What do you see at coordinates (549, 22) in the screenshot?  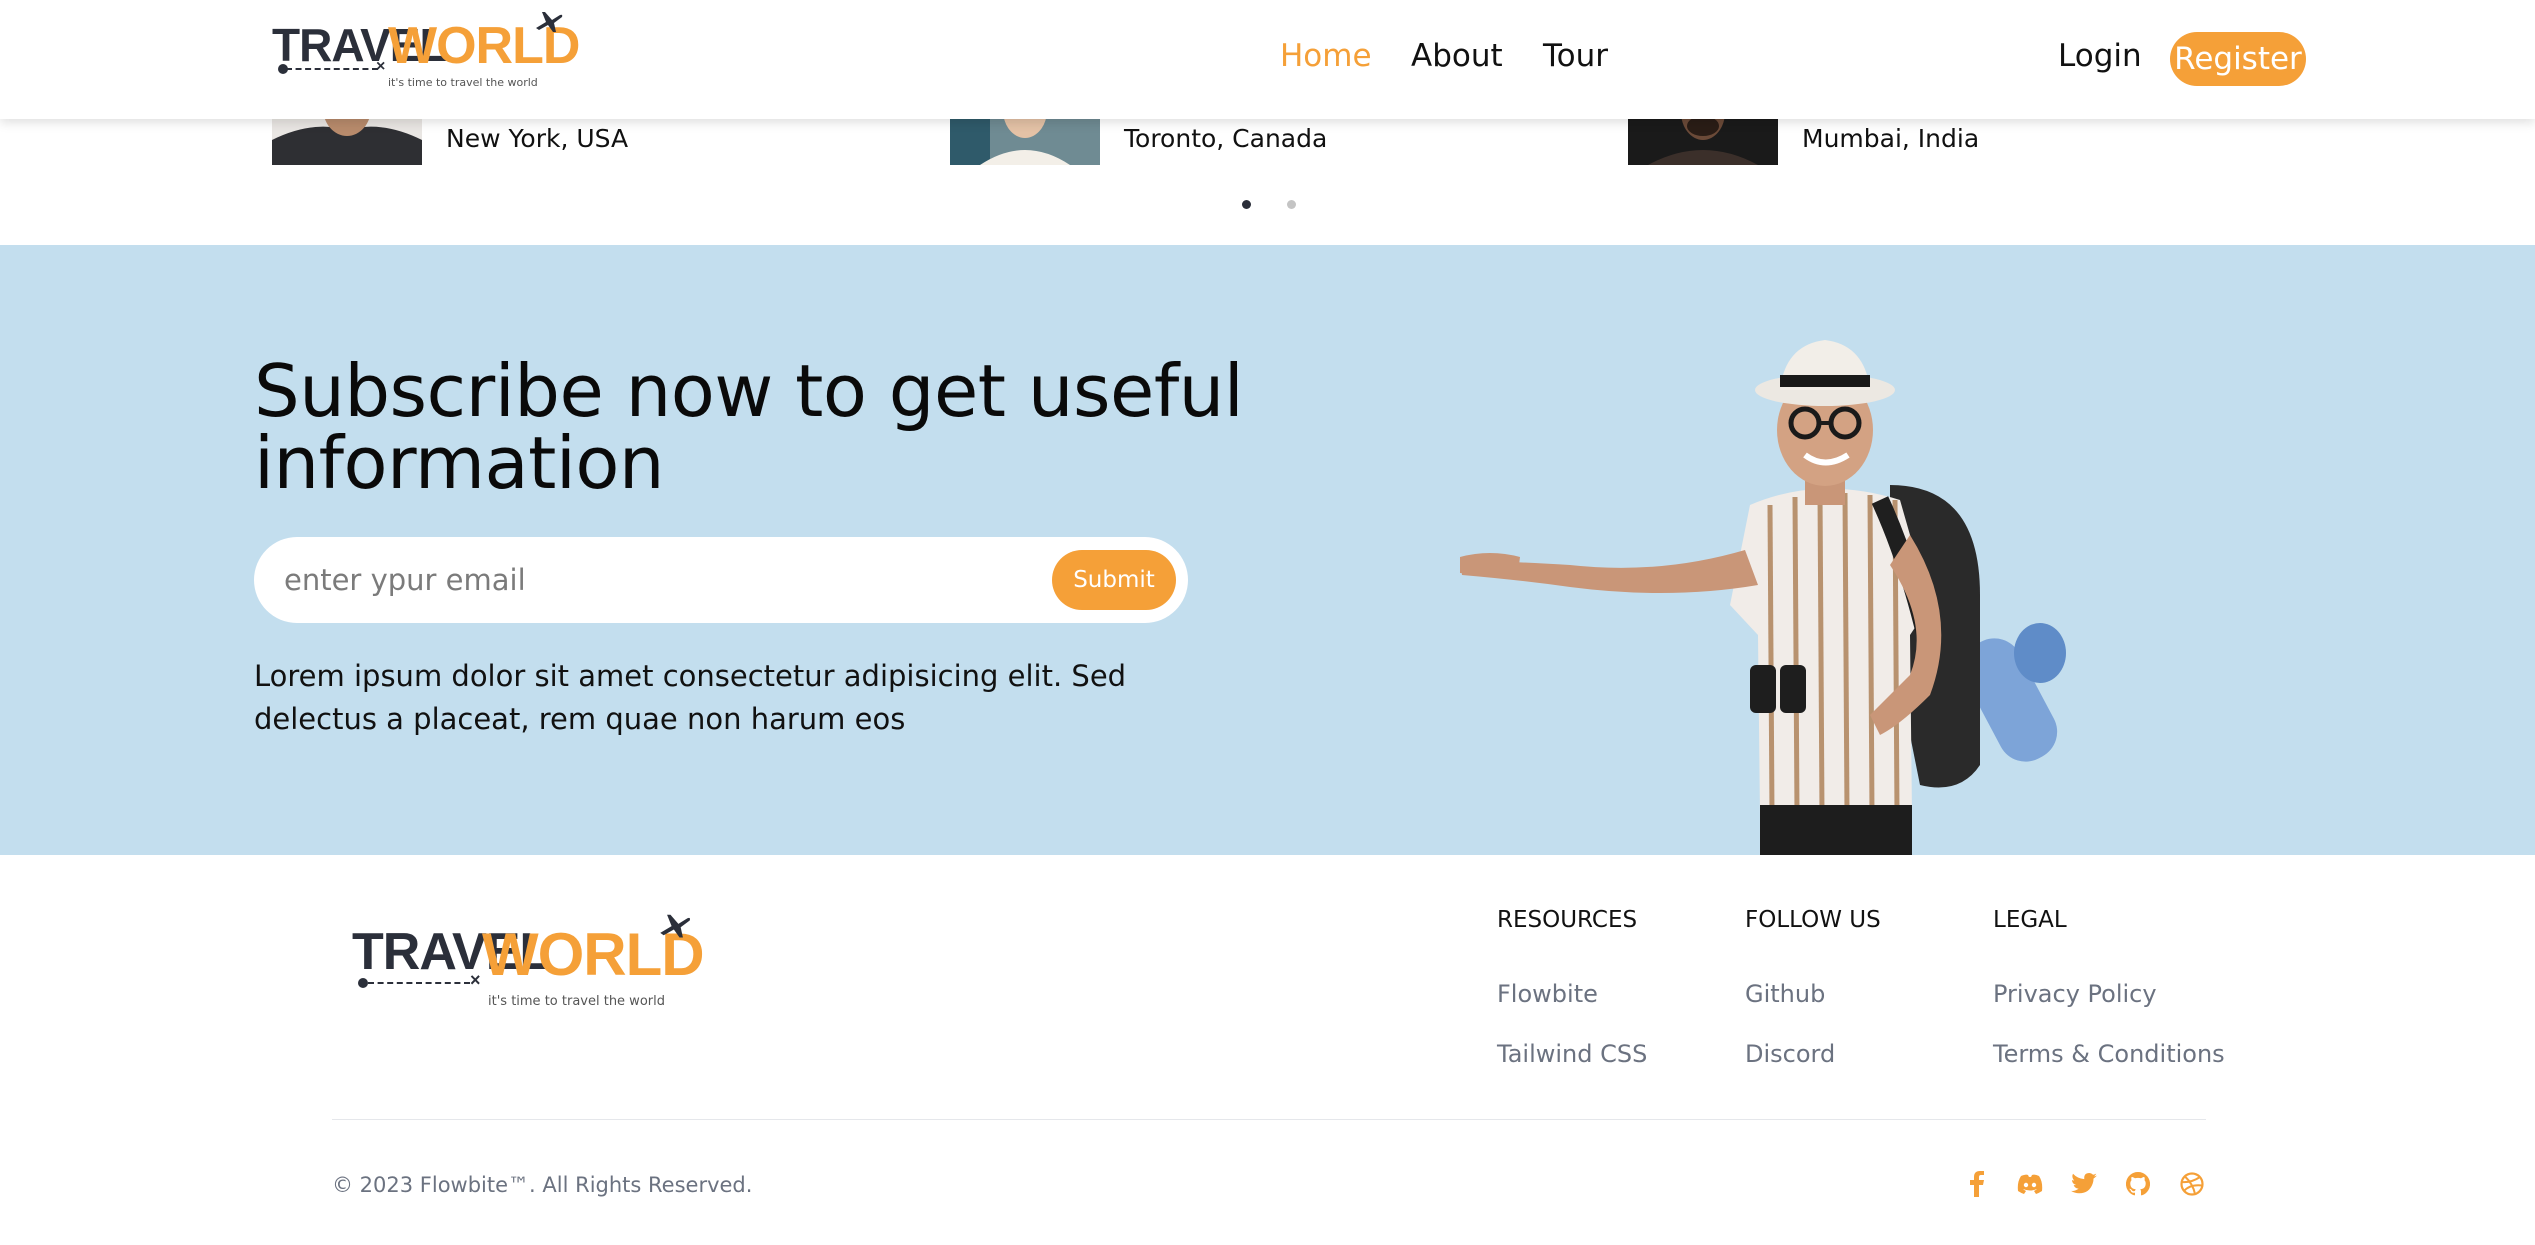 I see `airplane-icon` at bounding box center [549, 22].